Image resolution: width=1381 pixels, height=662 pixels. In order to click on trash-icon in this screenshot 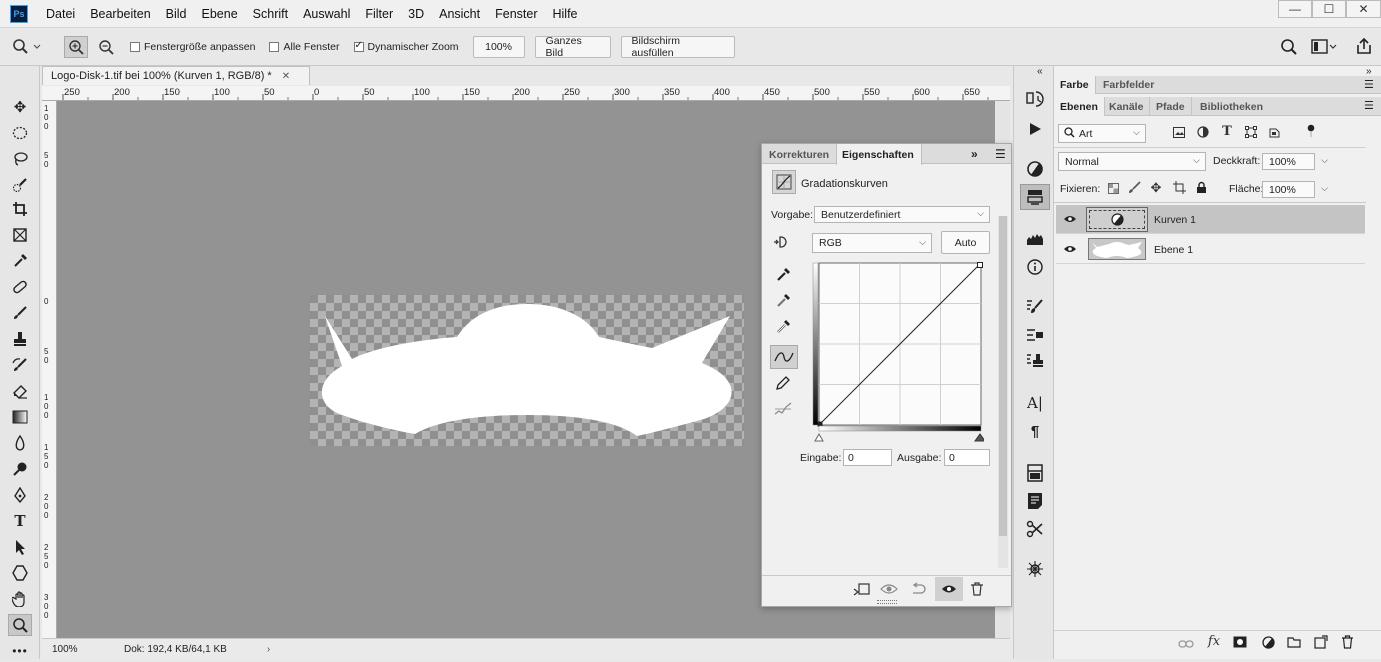, I will do `click(977, 589)`.